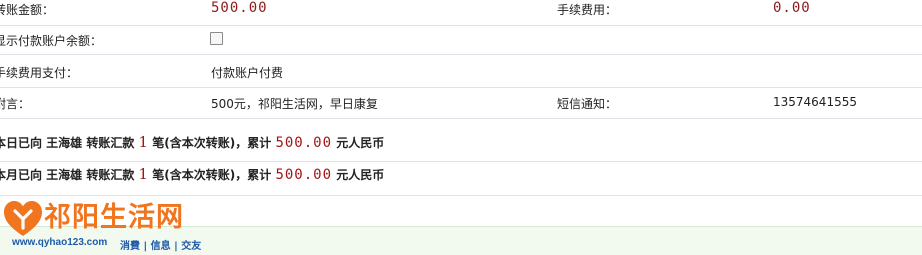  I want to click on message-label: 附言：, so click(15, 104).